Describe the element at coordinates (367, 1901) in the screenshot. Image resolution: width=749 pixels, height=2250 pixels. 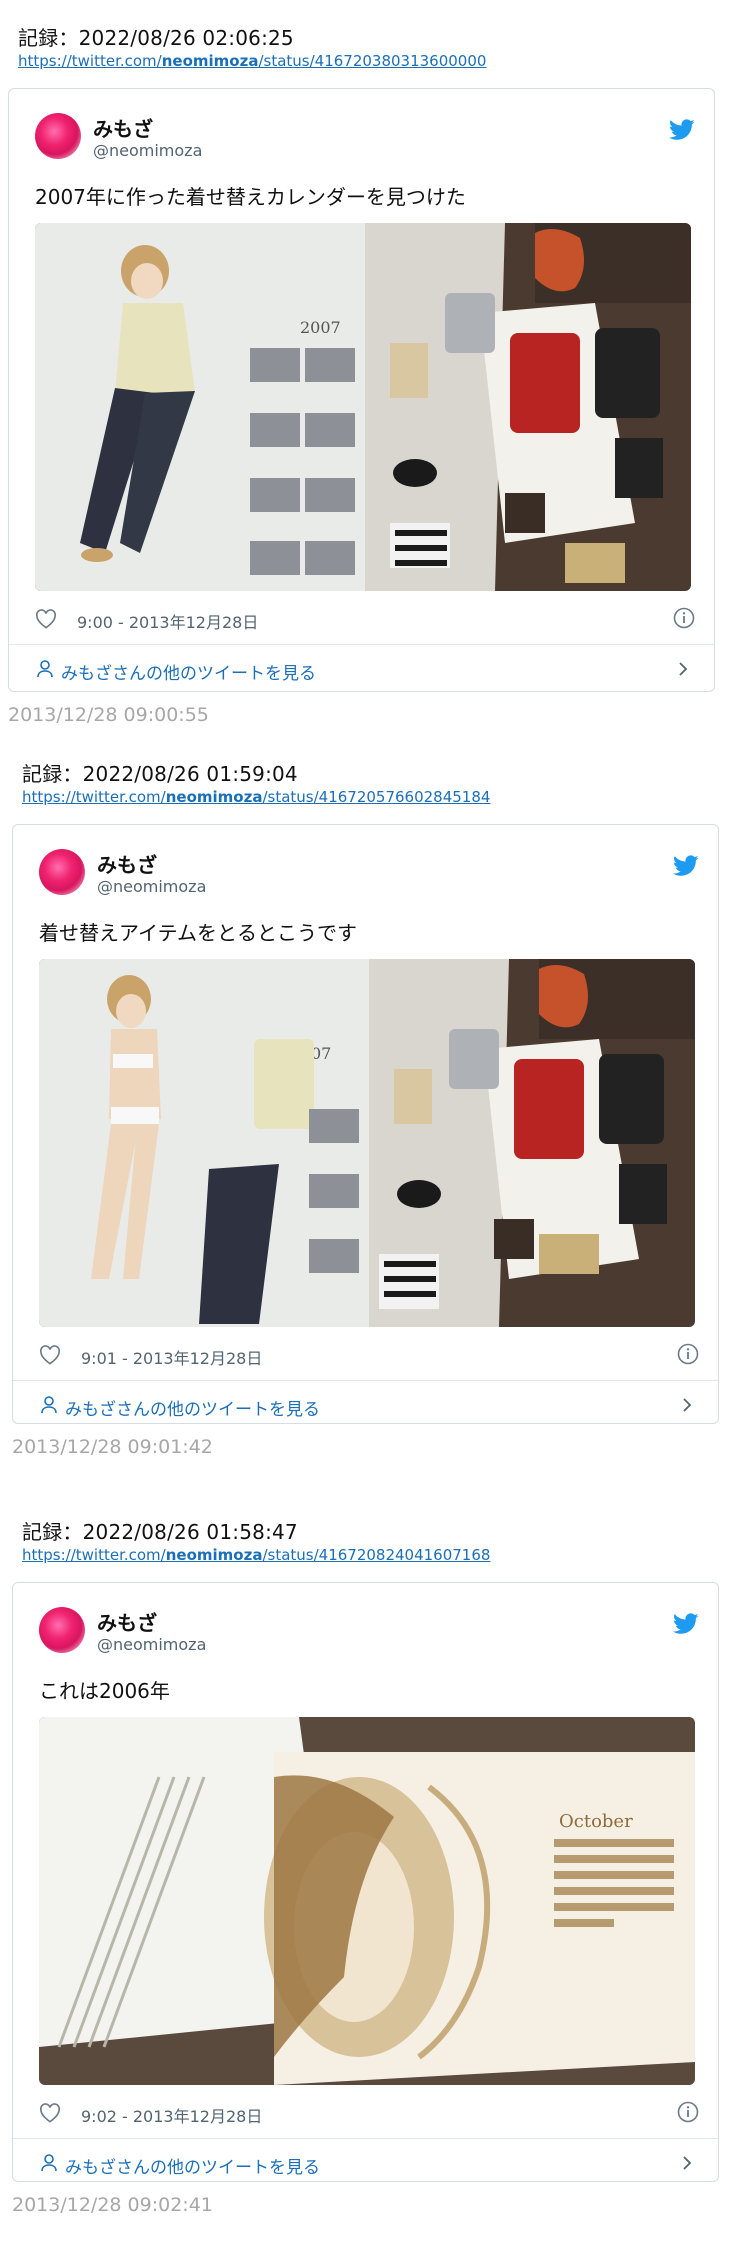
I see `tweet-photo: October` at that location.